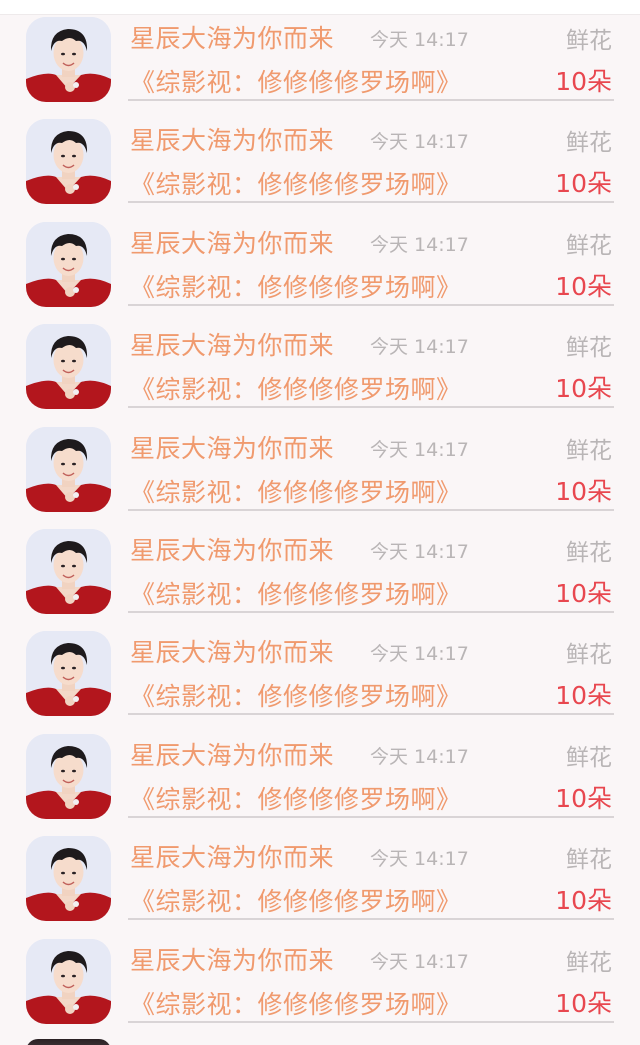  What do you see at coordinates (68, 1042) in the screenshot?
I see `avatar-partial` at bounding box center [68, 1042].